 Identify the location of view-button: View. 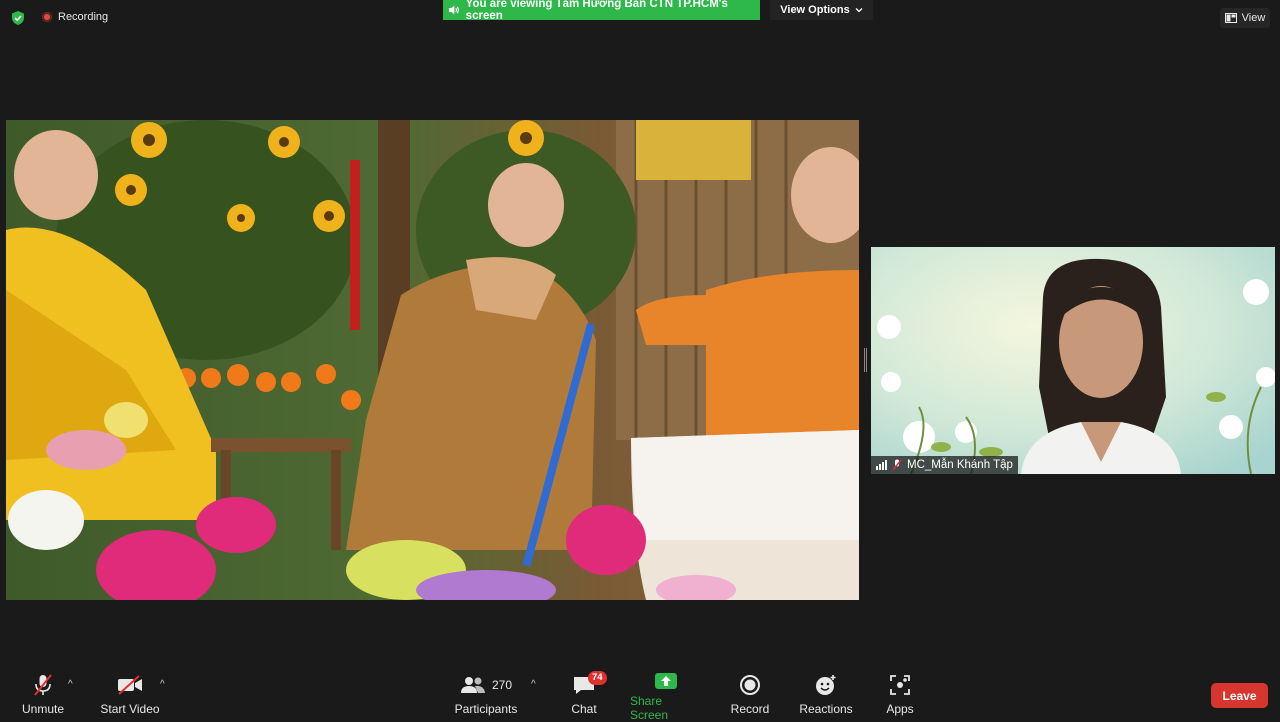
(1245, 18).